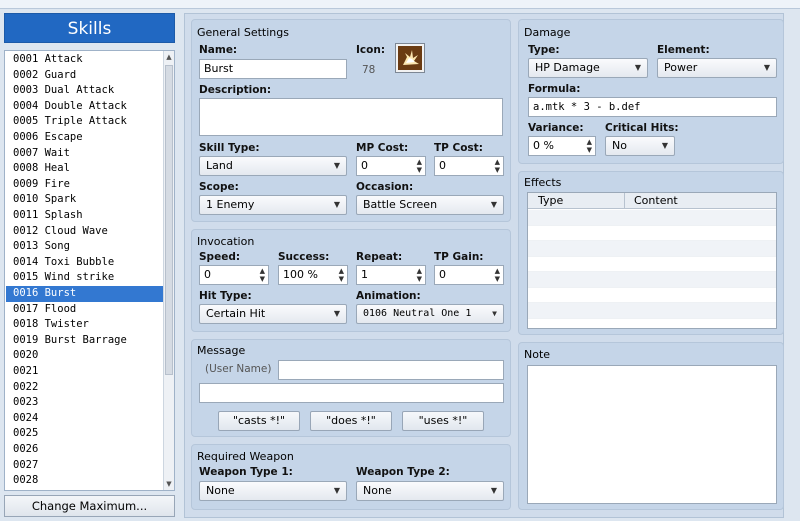 The width and height of the screenshot is (800, 521). Describe the element at coordinates (230, 204) in the screenshot. I see `scope-value: 1 Enemy` at that location.